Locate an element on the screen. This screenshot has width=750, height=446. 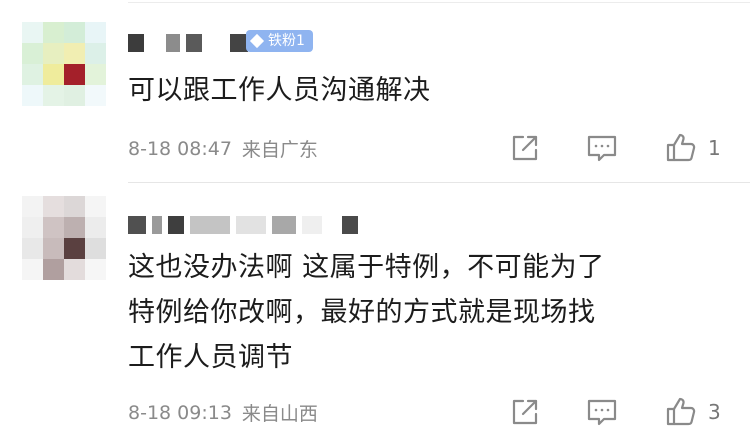
fan-badge: 铁粉1 is located at coordinates (279, 41).